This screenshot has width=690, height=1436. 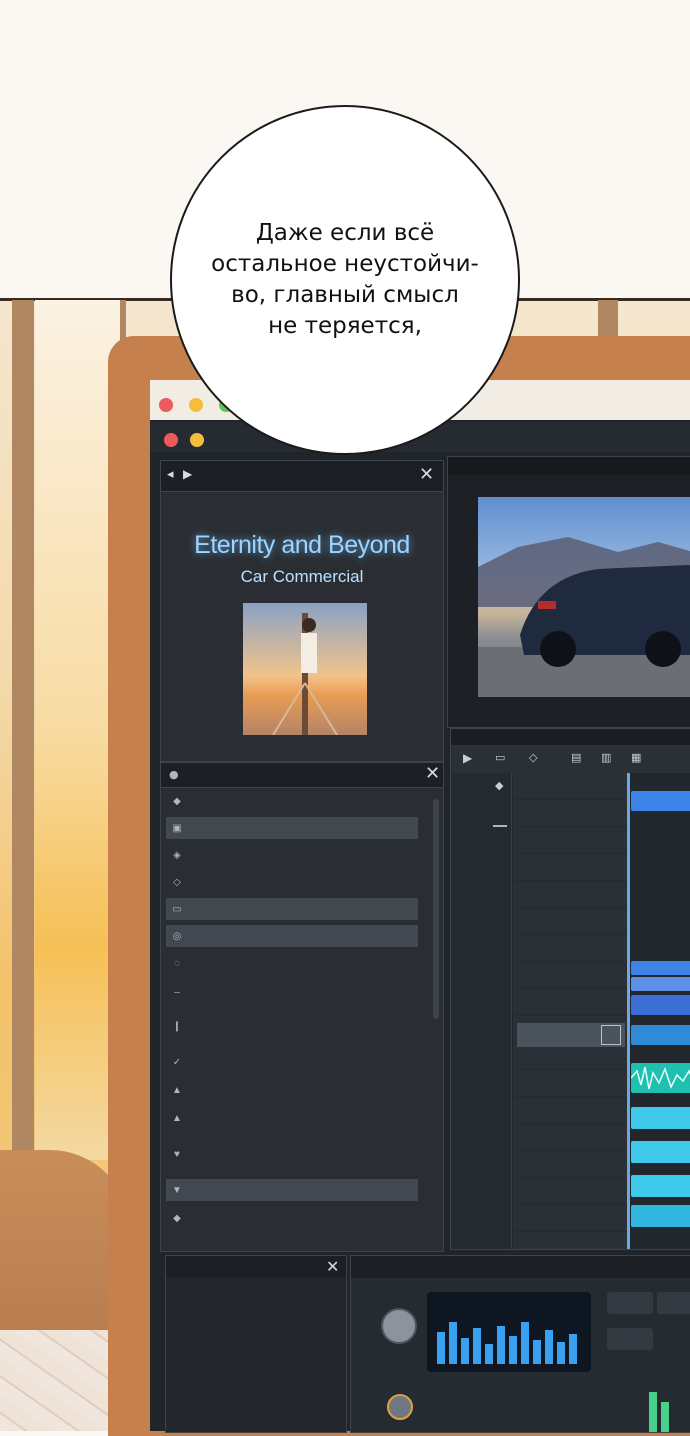 I want to click on asset-icon: ▭, so click(x=177, y=909).